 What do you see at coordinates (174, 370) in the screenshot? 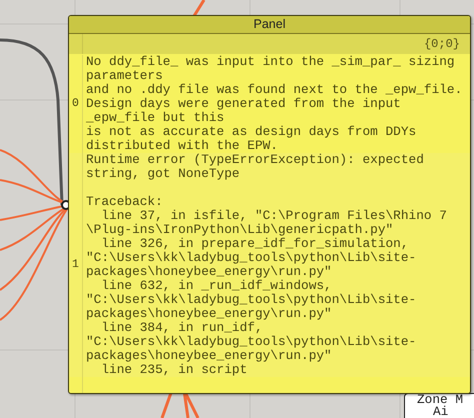
I see `text-line: line 235, in script` at bounding box center [174, 370].